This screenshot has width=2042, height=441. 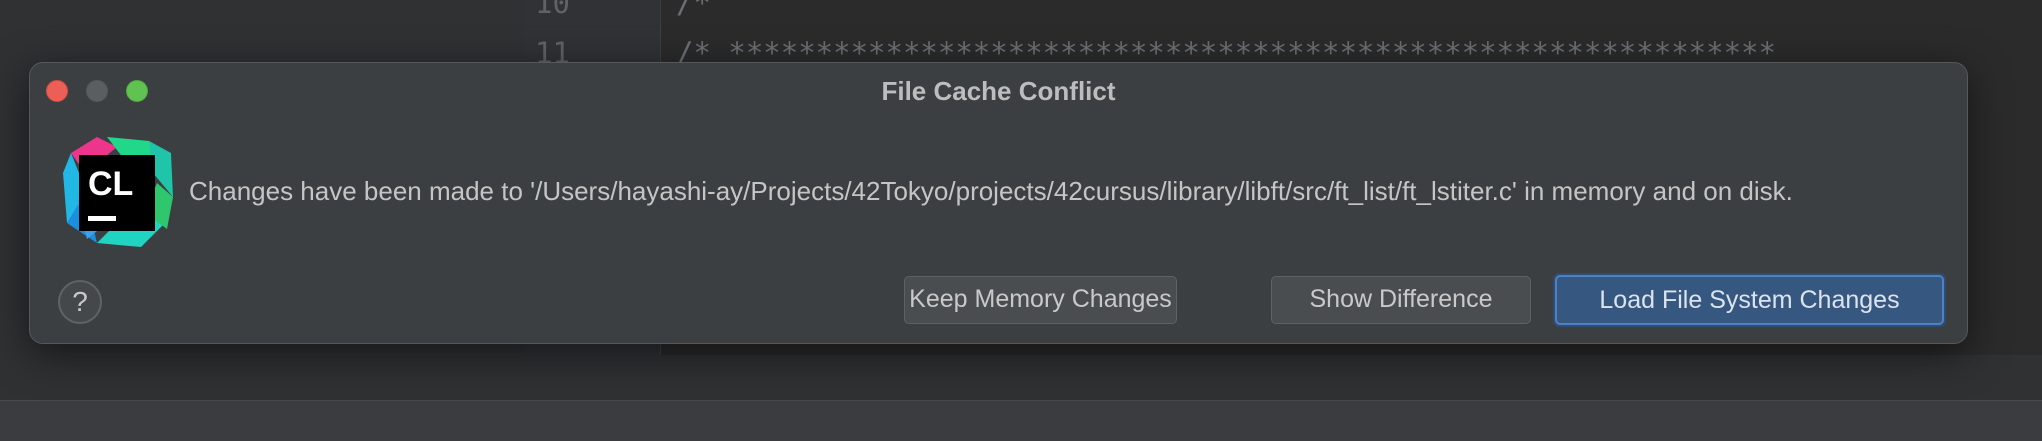 I want to click on keep-memory-changes-button: Keep Memory Changes, so click(x=1040, y=300).